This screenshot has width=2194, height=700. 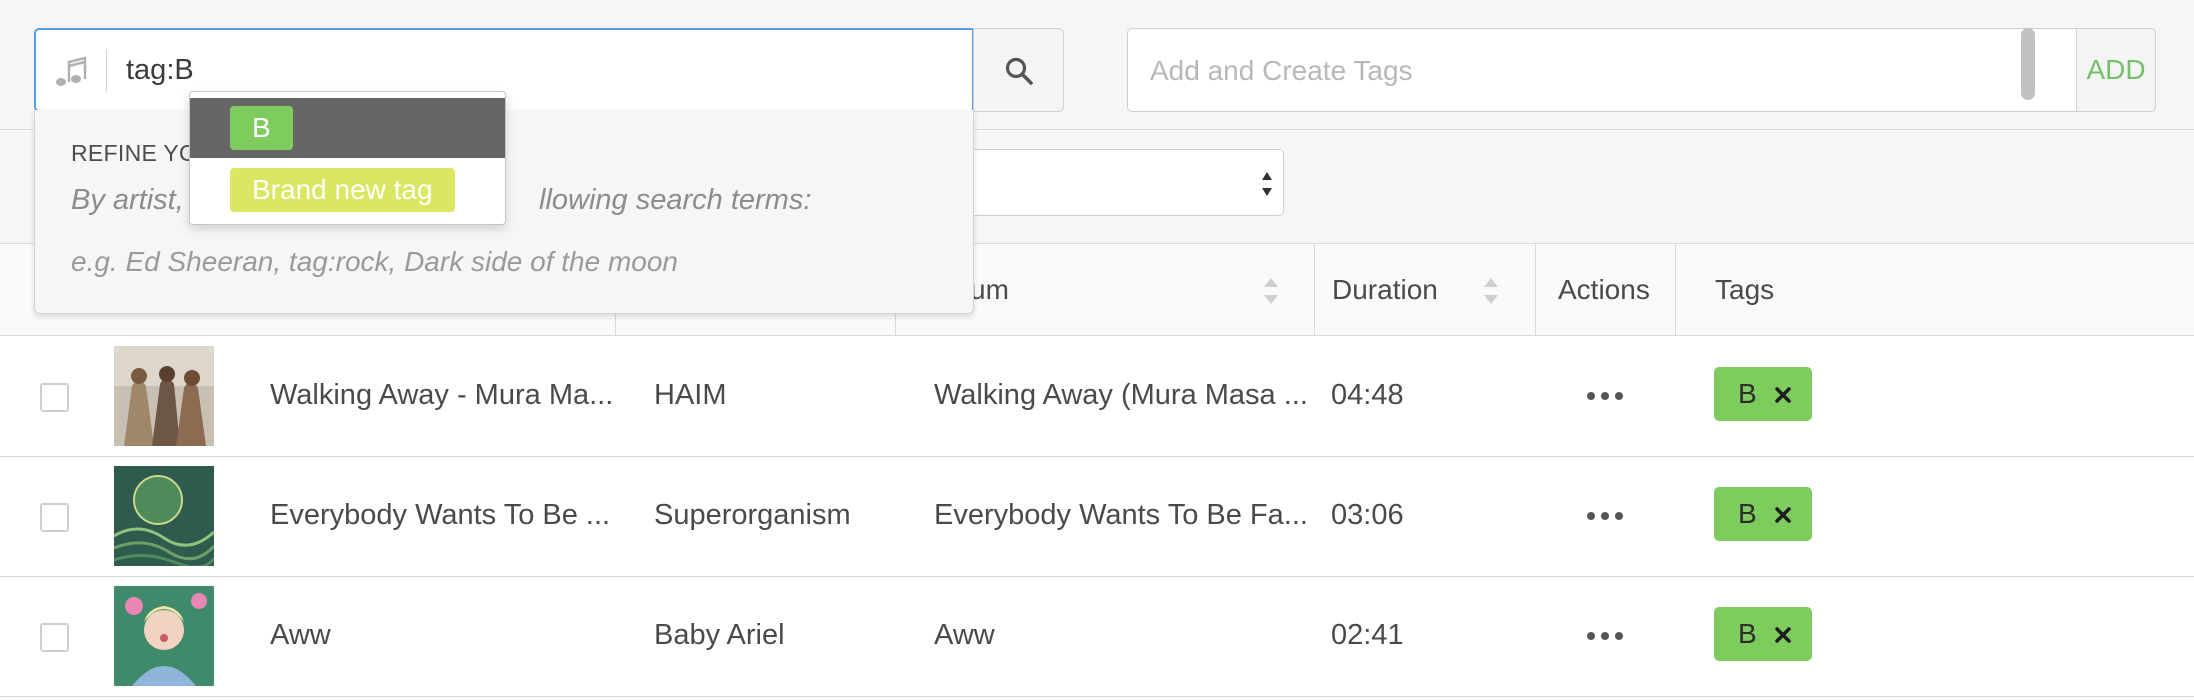 I want to click on tags-input-scrollbar, so click(x=2028, y=64).